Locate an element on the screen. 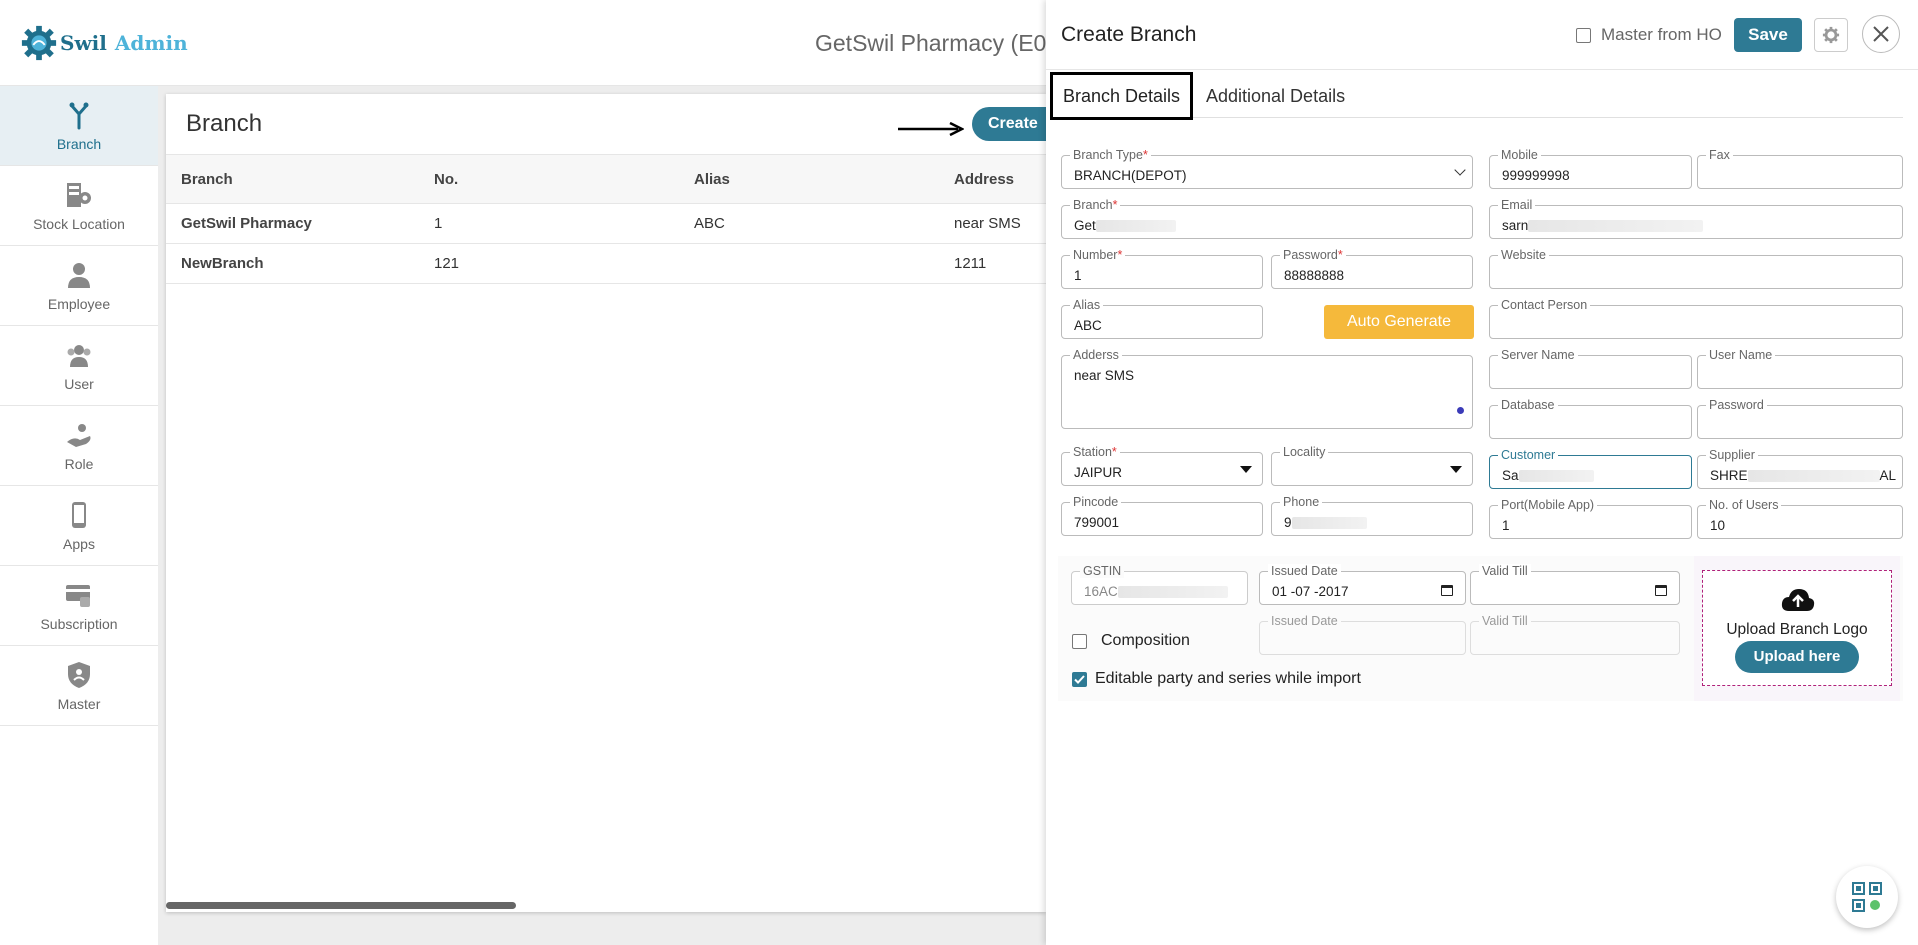 This screenshot has width=1918, height=945. table-row: GetSwil Pharmacy 1 ABC near SMS is located at coordinates (606, 224).